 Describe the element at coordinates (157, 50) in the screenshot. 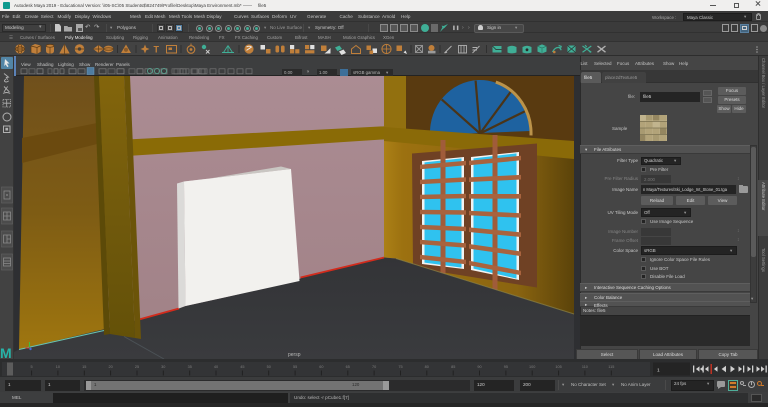

I see `svg-text: T` at that location.